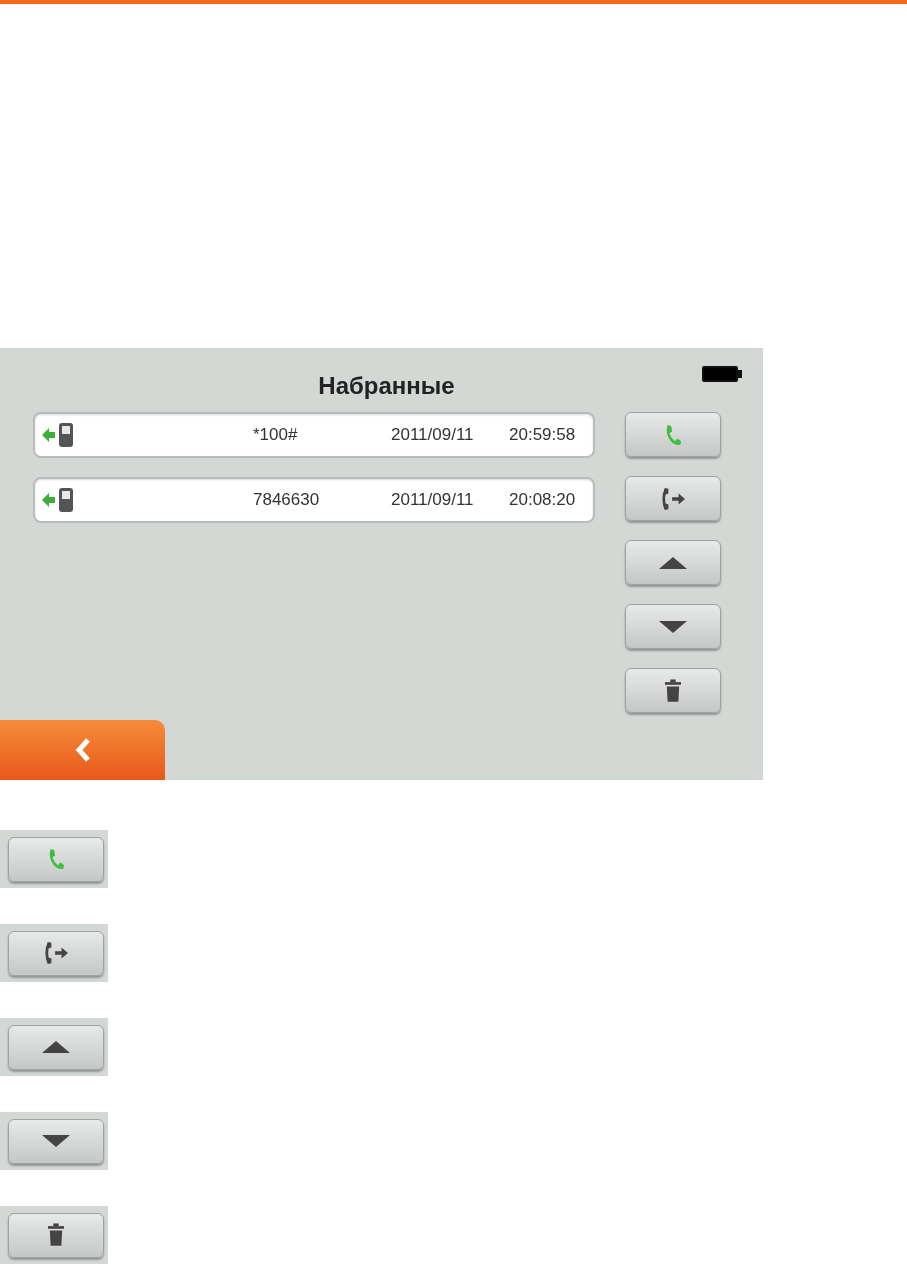  What do you see at coordinates (82, 750) in the screenshot?
I see `chevron-left-icon` at bounding box center [82, 750].